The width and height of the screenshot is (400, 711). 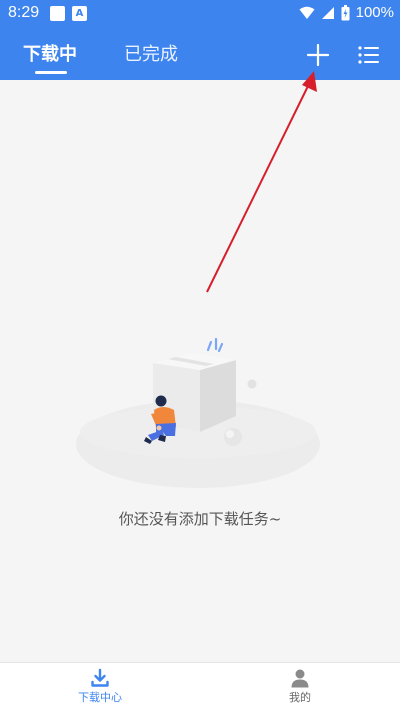 What do you see at coordinates (327, 12) in the screenshot?
I see `signal-icon` at bounding box center [327, 12].